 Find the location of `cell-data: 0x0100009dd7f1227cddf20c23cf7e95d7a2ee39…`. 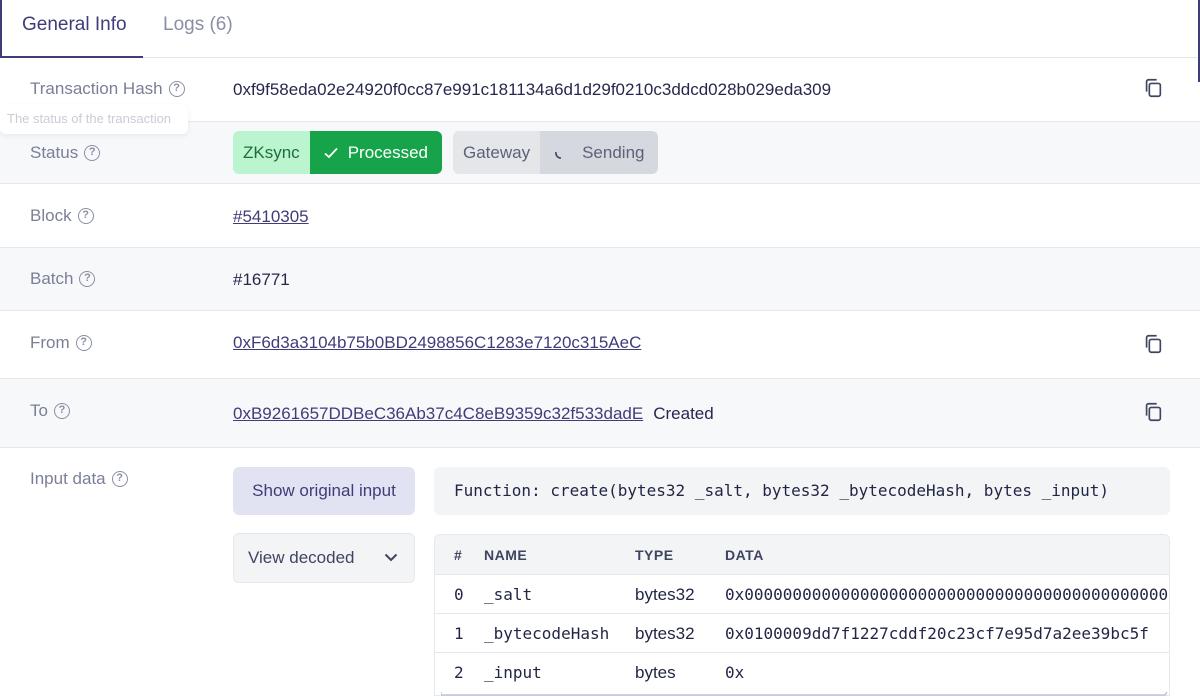

cell-data: 0x0100009dd7f1227cddf20c23cf7e95d7a2ee39… is located at coordinates (937, 633).